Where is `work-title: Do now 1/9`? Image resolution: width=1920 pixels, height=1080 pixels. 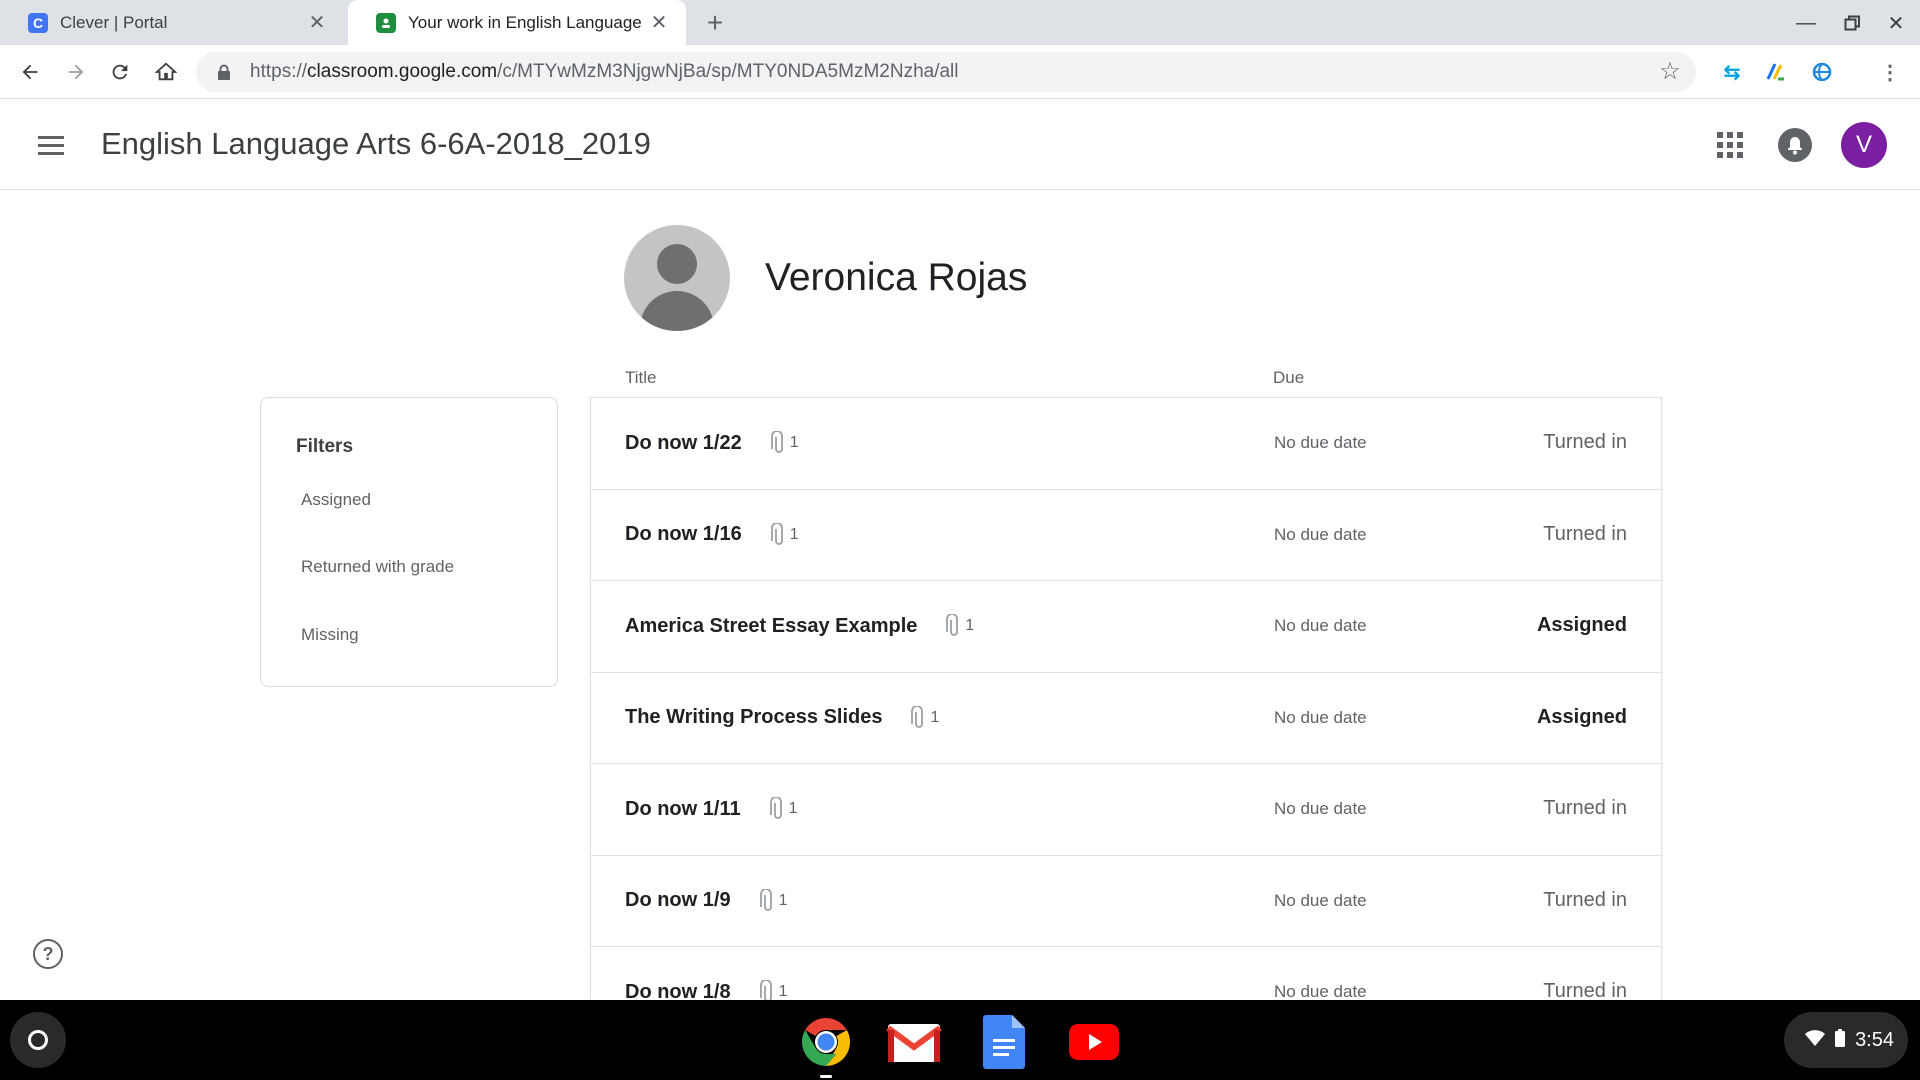
work-title: Do now 1/9 is located at coordinates (678, 900).